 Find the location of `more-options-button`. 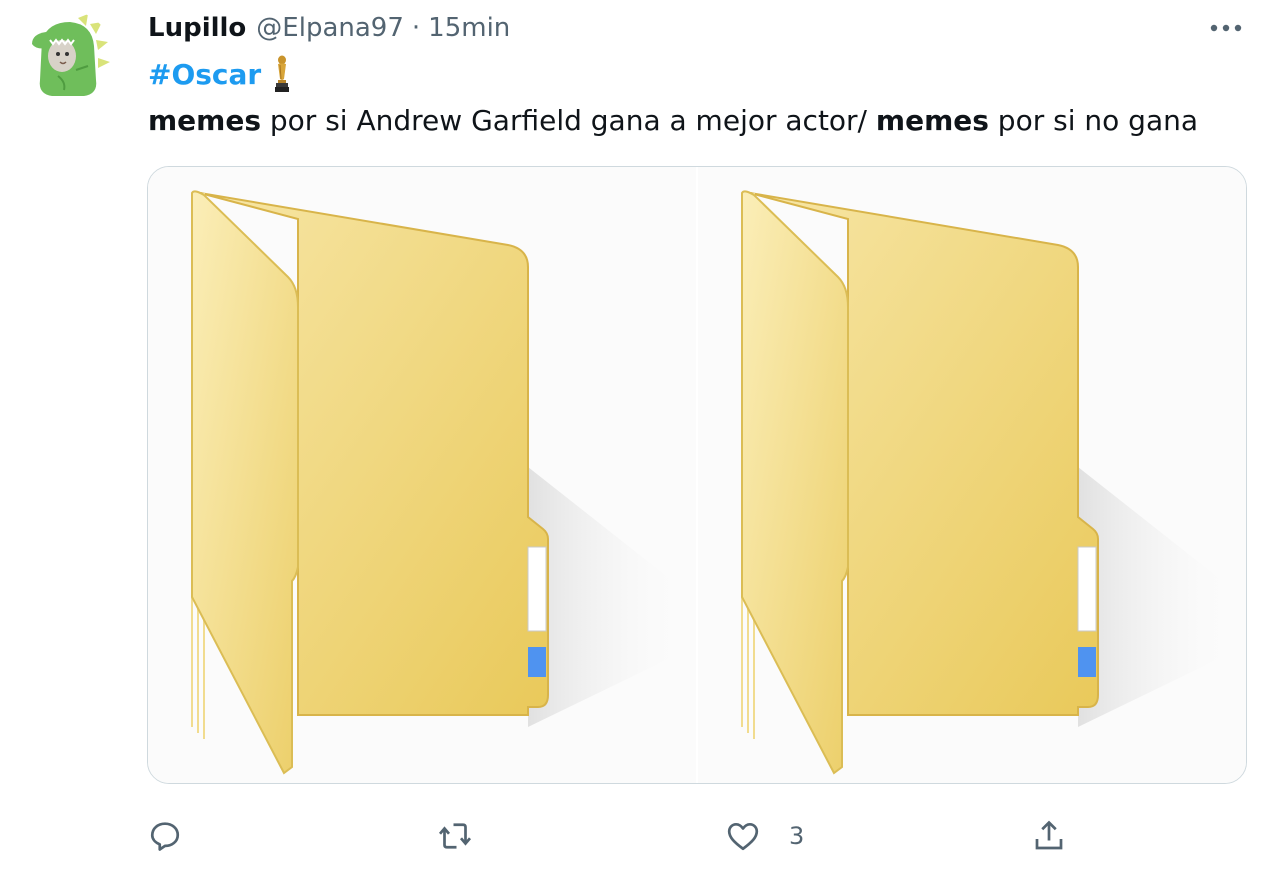

more-options-button is located at coordinates (1226, 28).